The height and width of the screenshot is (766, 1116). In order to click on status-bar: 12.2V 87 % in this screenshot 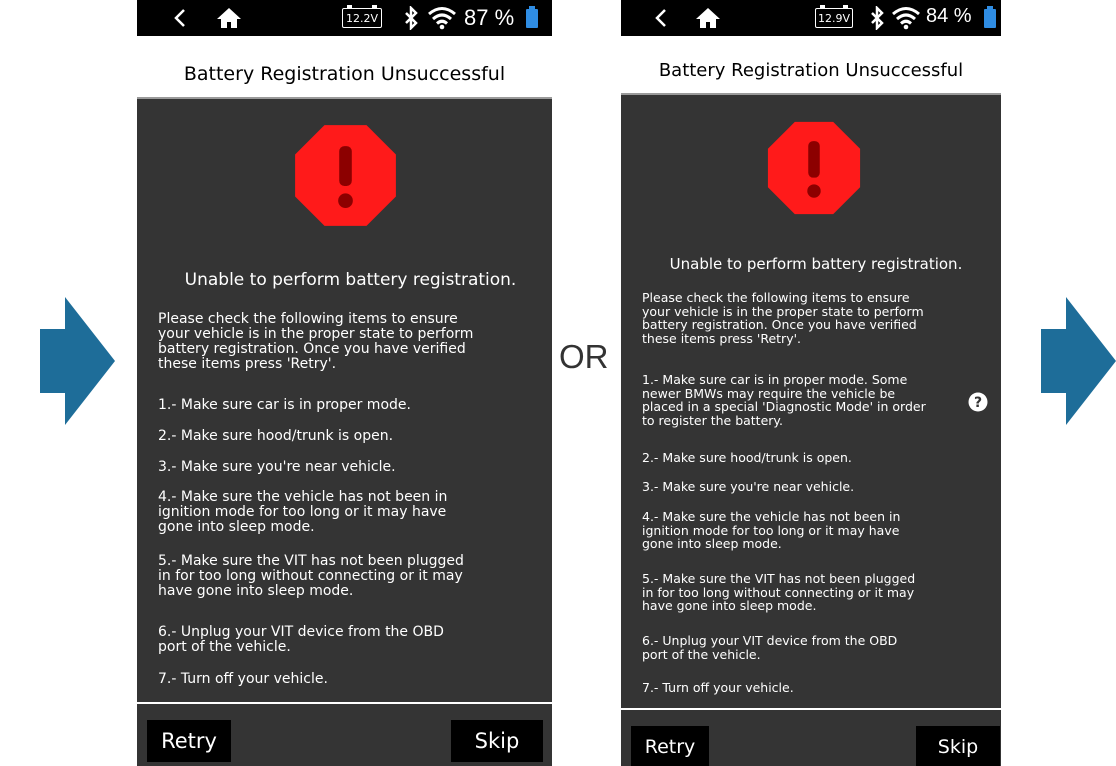, I will do `click(344, 18)`.